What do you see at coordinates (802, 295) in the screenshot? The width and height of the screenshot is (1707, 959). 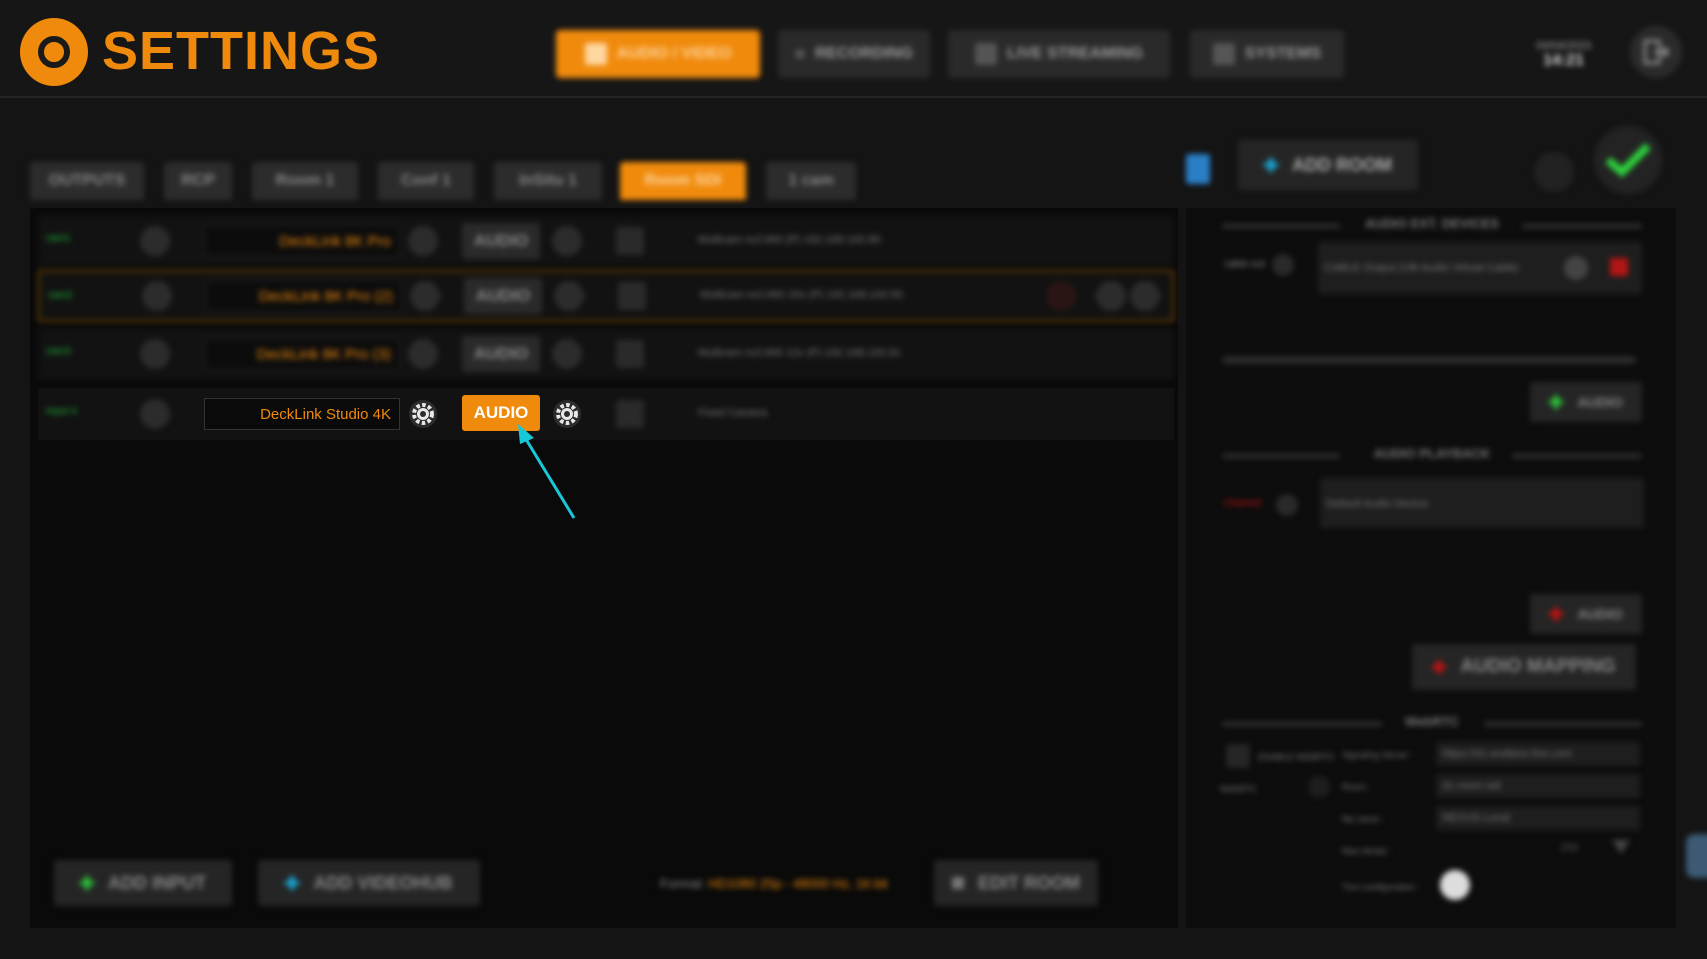 I see `input-info: Multicam ncC460 20x (P) 192.168.100.90` at bounding box center [802, 295].